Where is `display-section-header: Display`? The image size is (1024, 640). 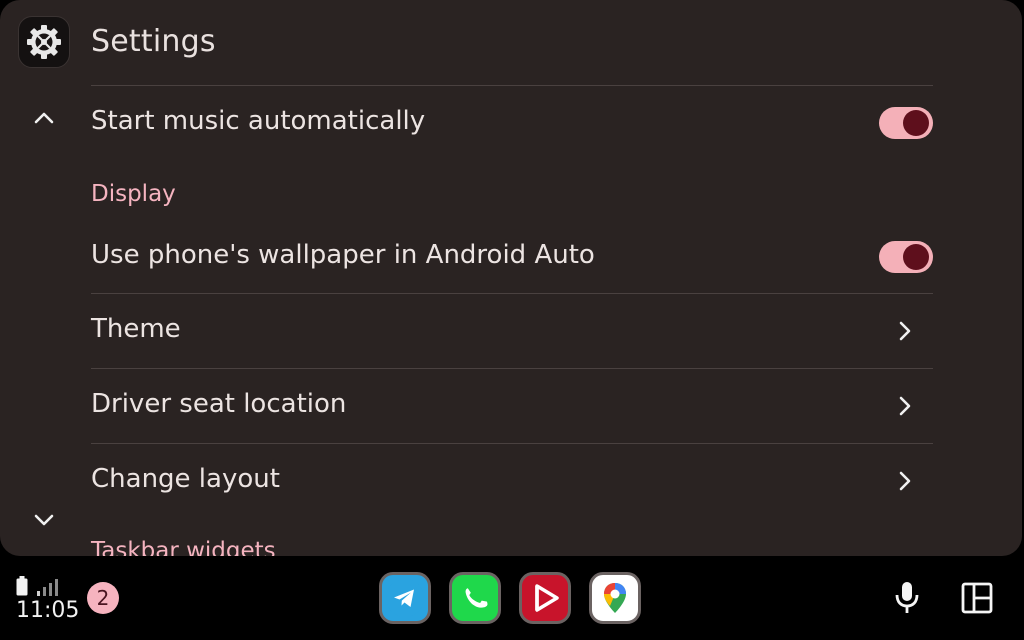
display-section-header: Display is located at coordinates (133, 194).